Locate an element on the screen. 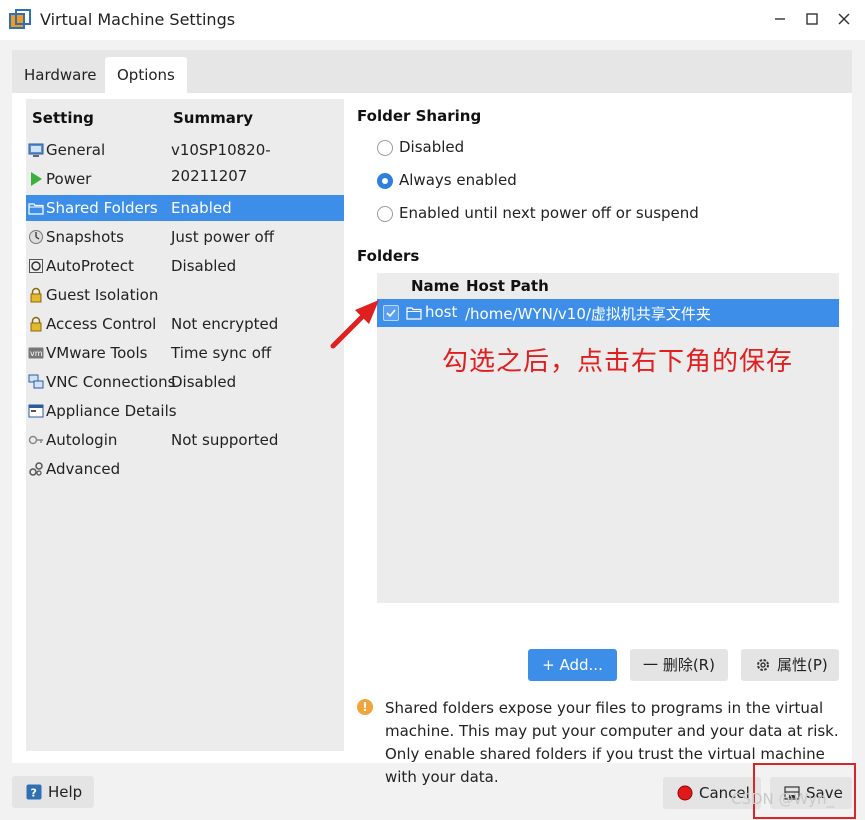  power-icon is located at coordinates (36, 179).